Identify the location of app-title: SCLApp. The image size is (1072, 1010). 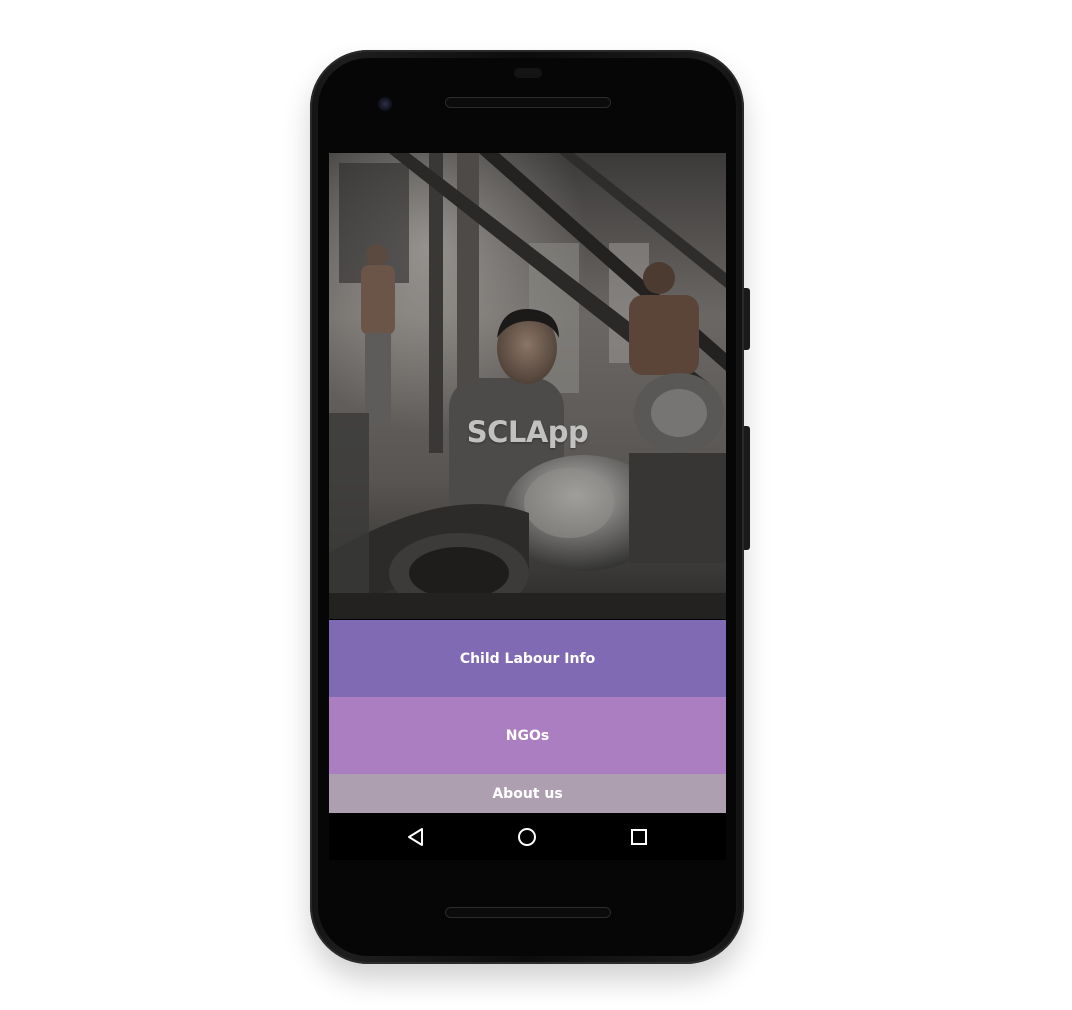
(527, 432).